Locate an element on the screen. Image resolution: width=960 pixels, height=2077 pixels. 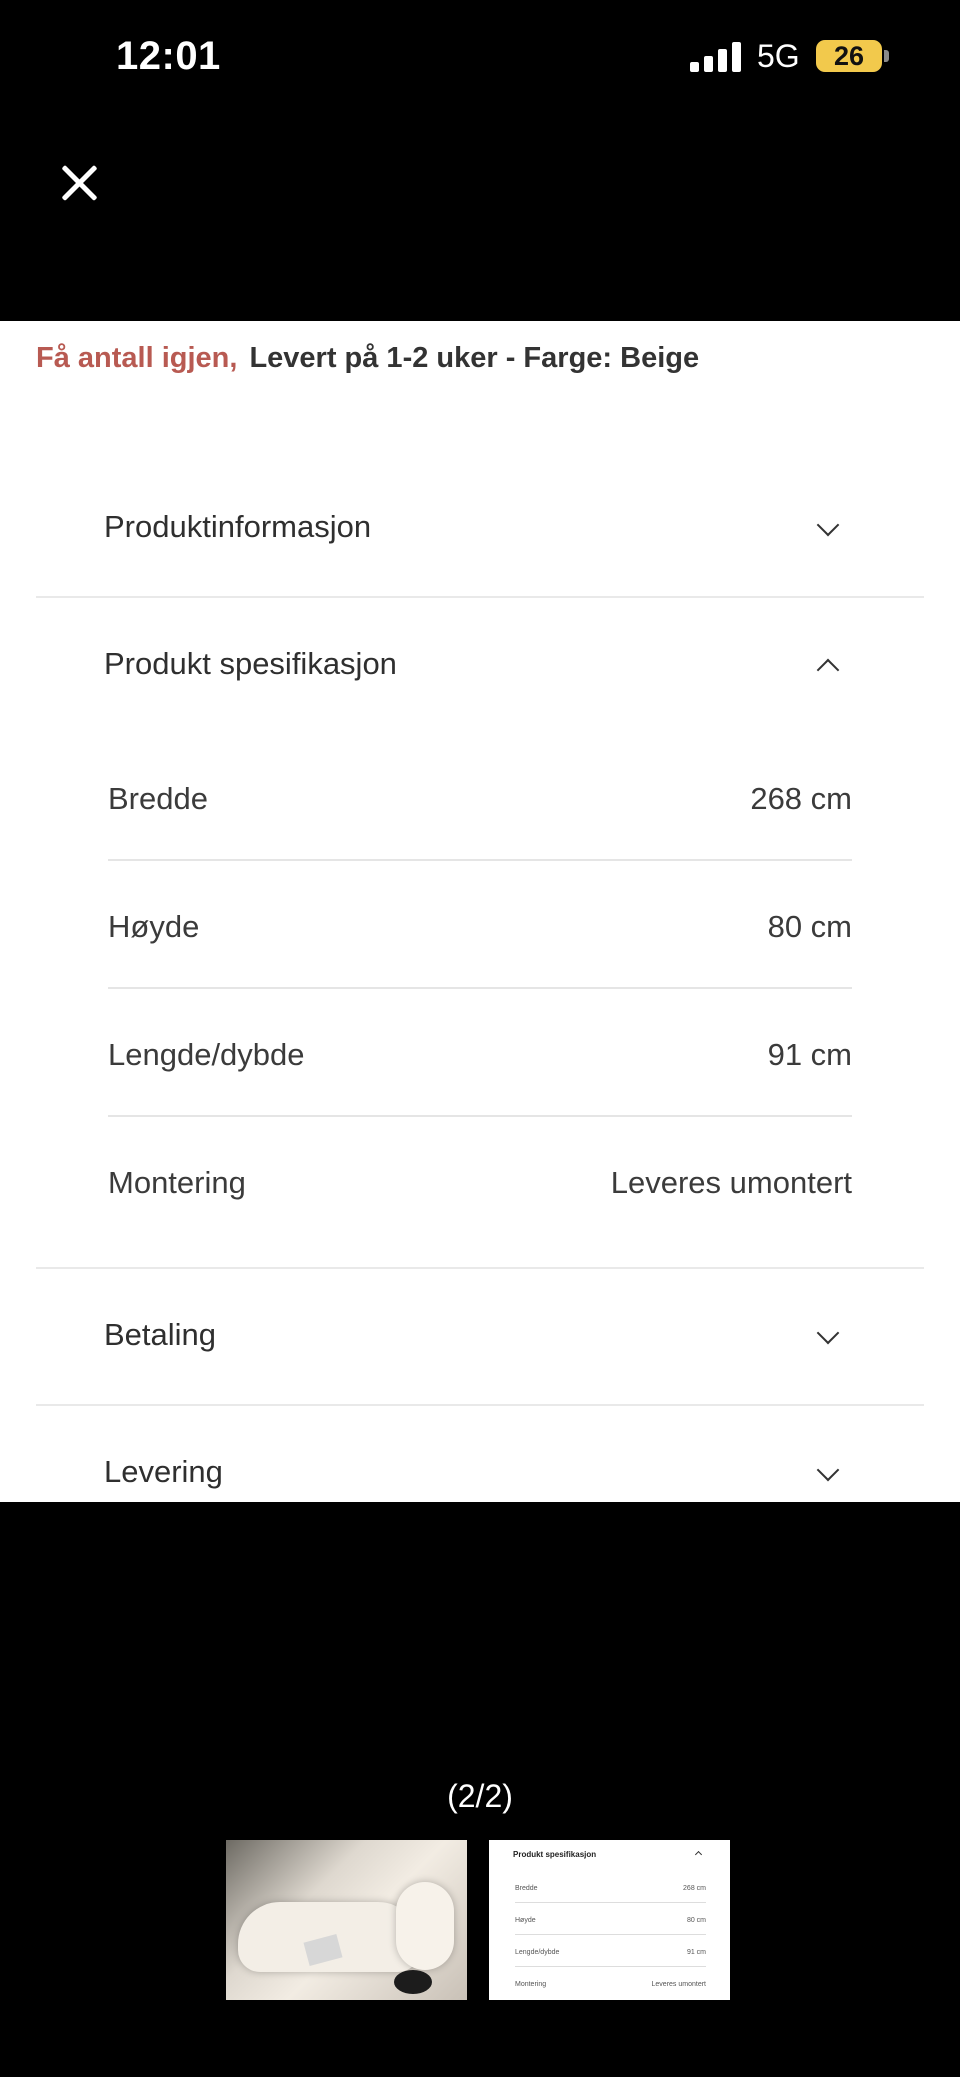
accordion-levering: Levering is located at coordinates (480, 1454).